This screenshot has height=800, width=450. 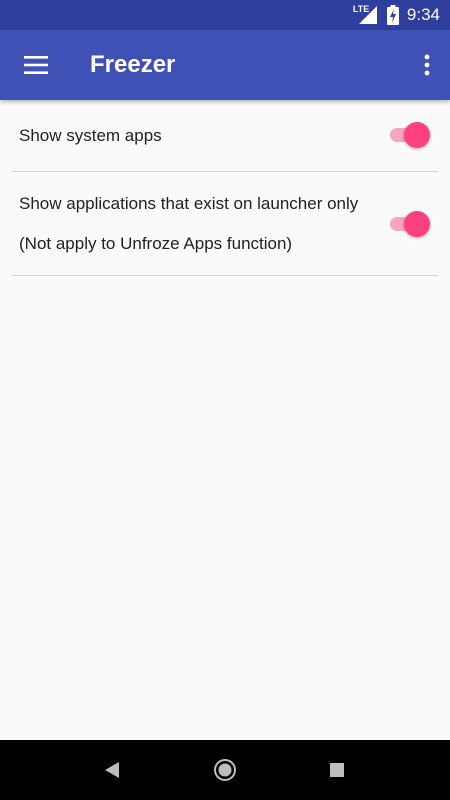 I want to click on home-button, so click(x=225, y=770).